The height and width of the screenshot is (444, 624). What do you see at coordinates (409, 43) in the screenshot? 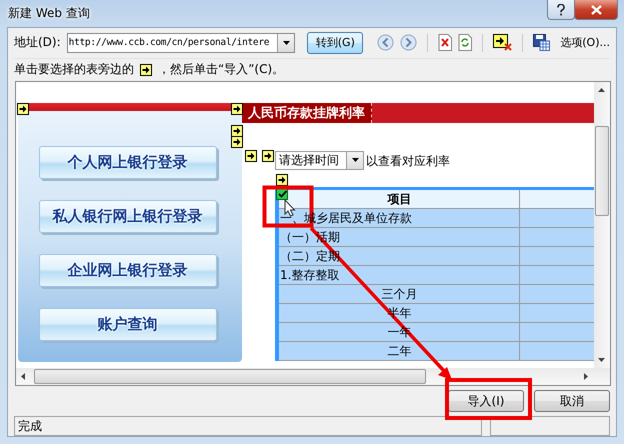
I see `forward-icon` at bounding box center [409, 43].